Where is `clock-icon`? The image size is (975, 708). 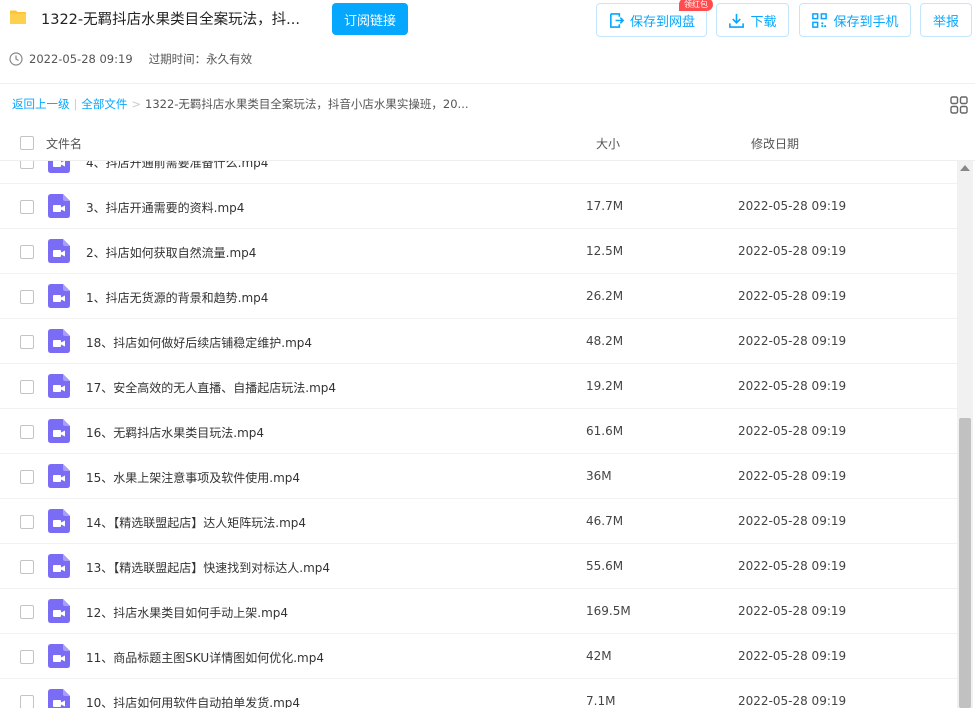
clock-icon is located at coordinates (16, 59).